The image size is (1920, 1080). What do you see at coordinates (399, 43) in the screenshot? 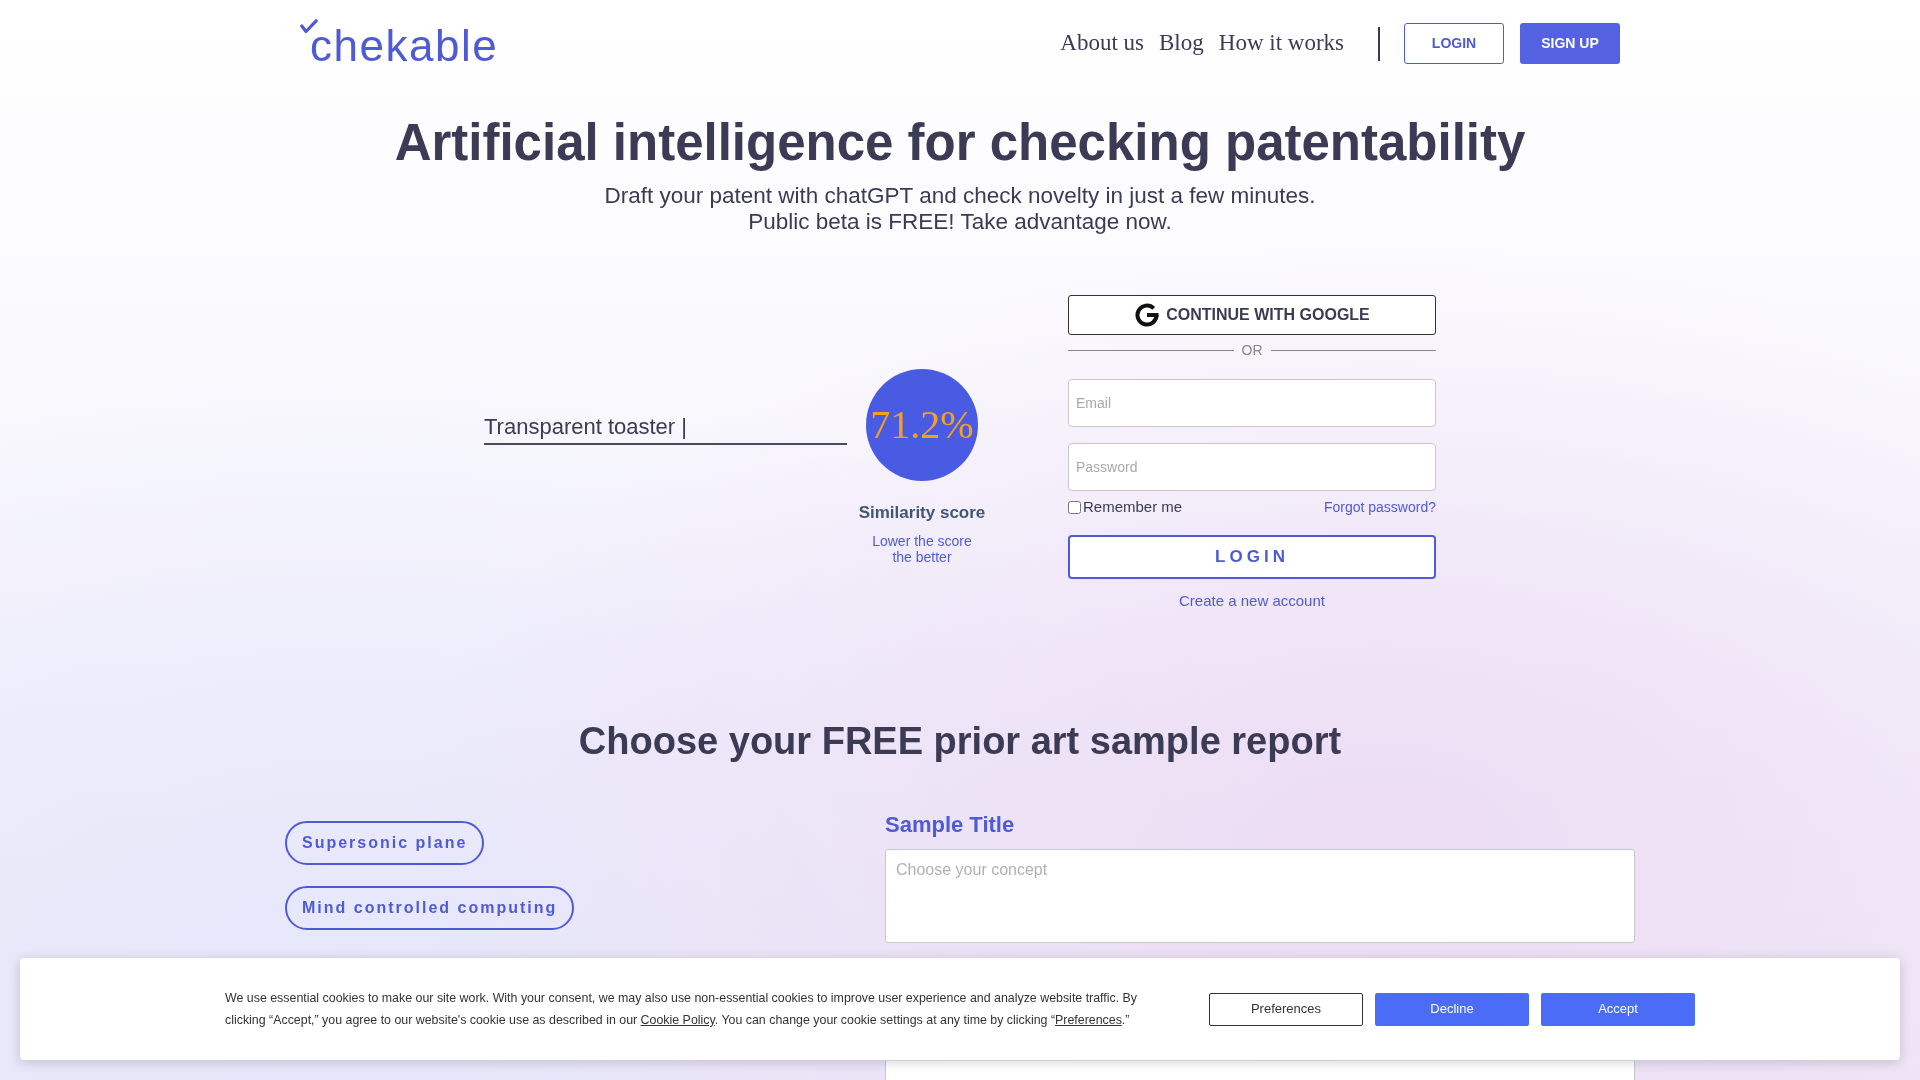
I see `logo-text: chekable` at bounding box center [399, 43].